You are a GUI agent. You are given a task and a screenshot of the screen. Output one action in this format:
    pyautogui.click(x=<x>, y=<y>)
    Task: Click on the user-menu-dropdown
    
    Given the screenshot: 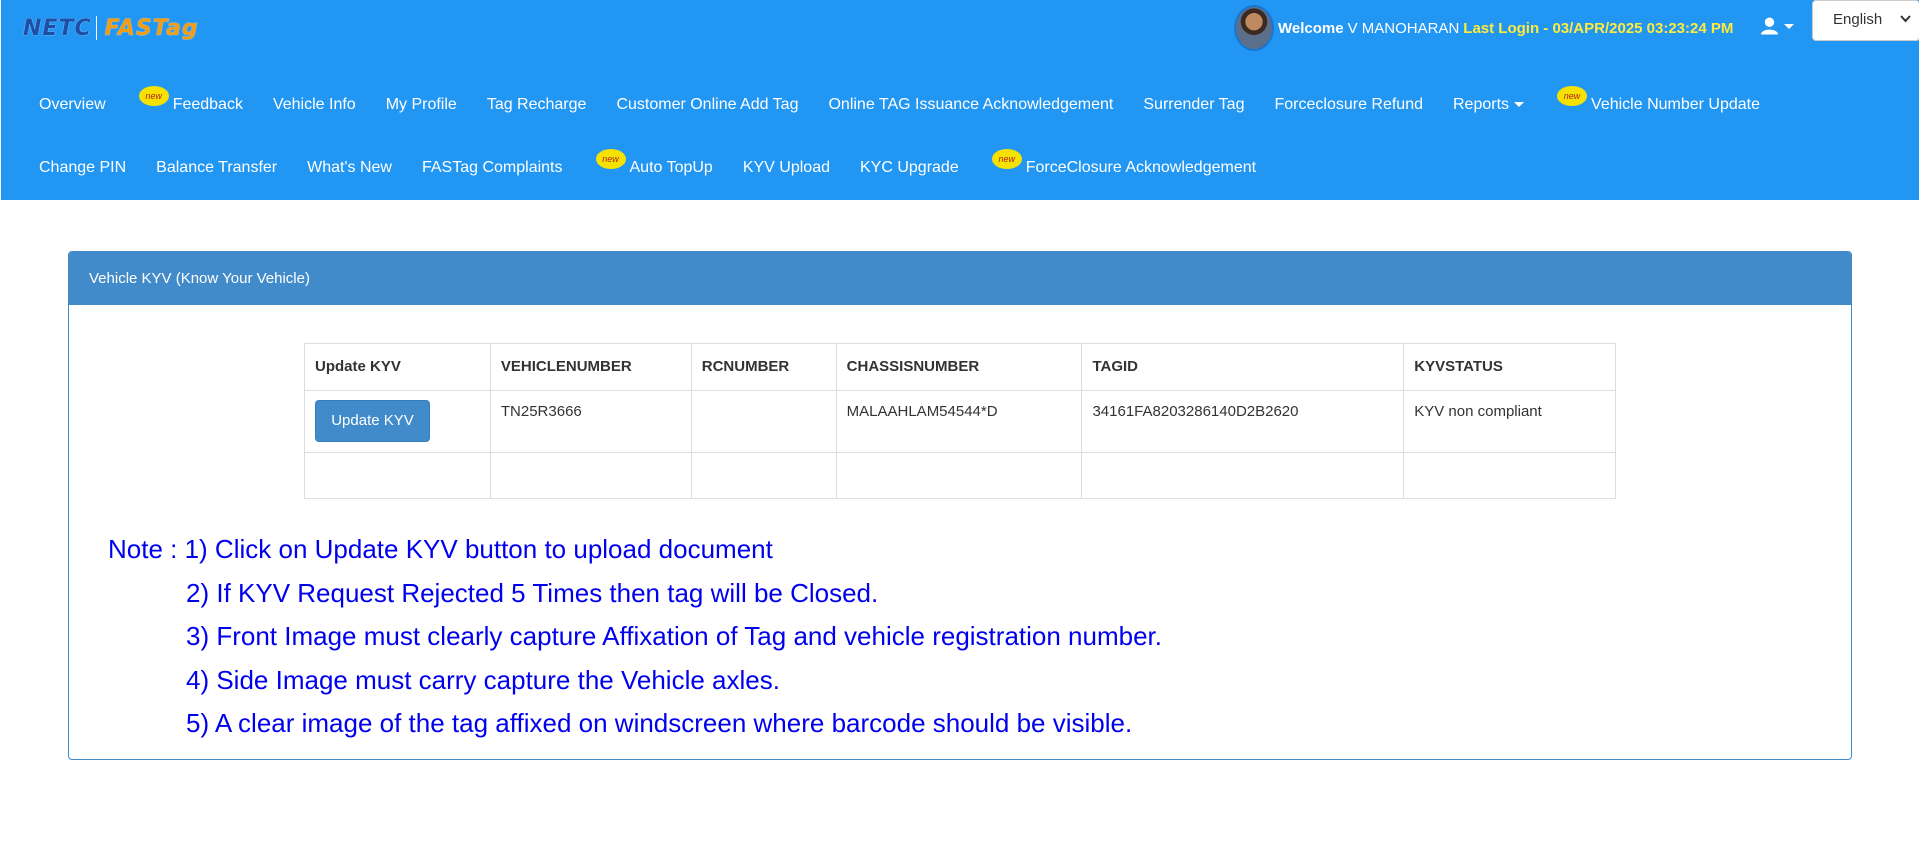 What is the action you would take?
    pyautogui.click(x=1777, y=26)
    